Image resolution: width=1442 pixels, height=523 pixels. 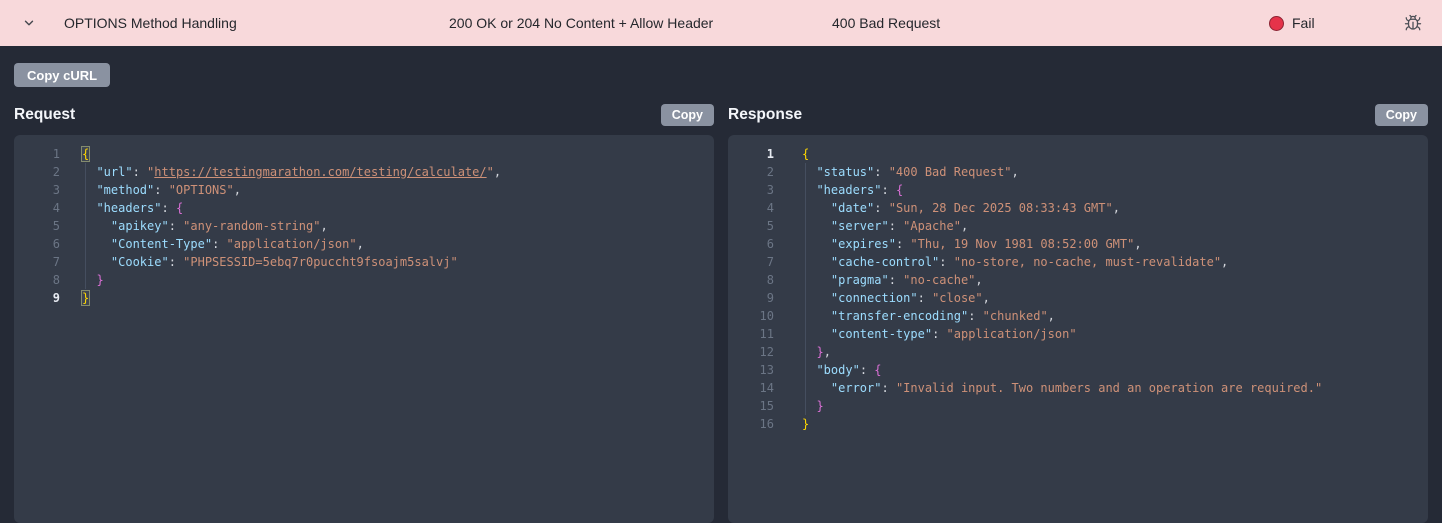 I want to click on fail-dot-icon, so click(x=1276, y=23).